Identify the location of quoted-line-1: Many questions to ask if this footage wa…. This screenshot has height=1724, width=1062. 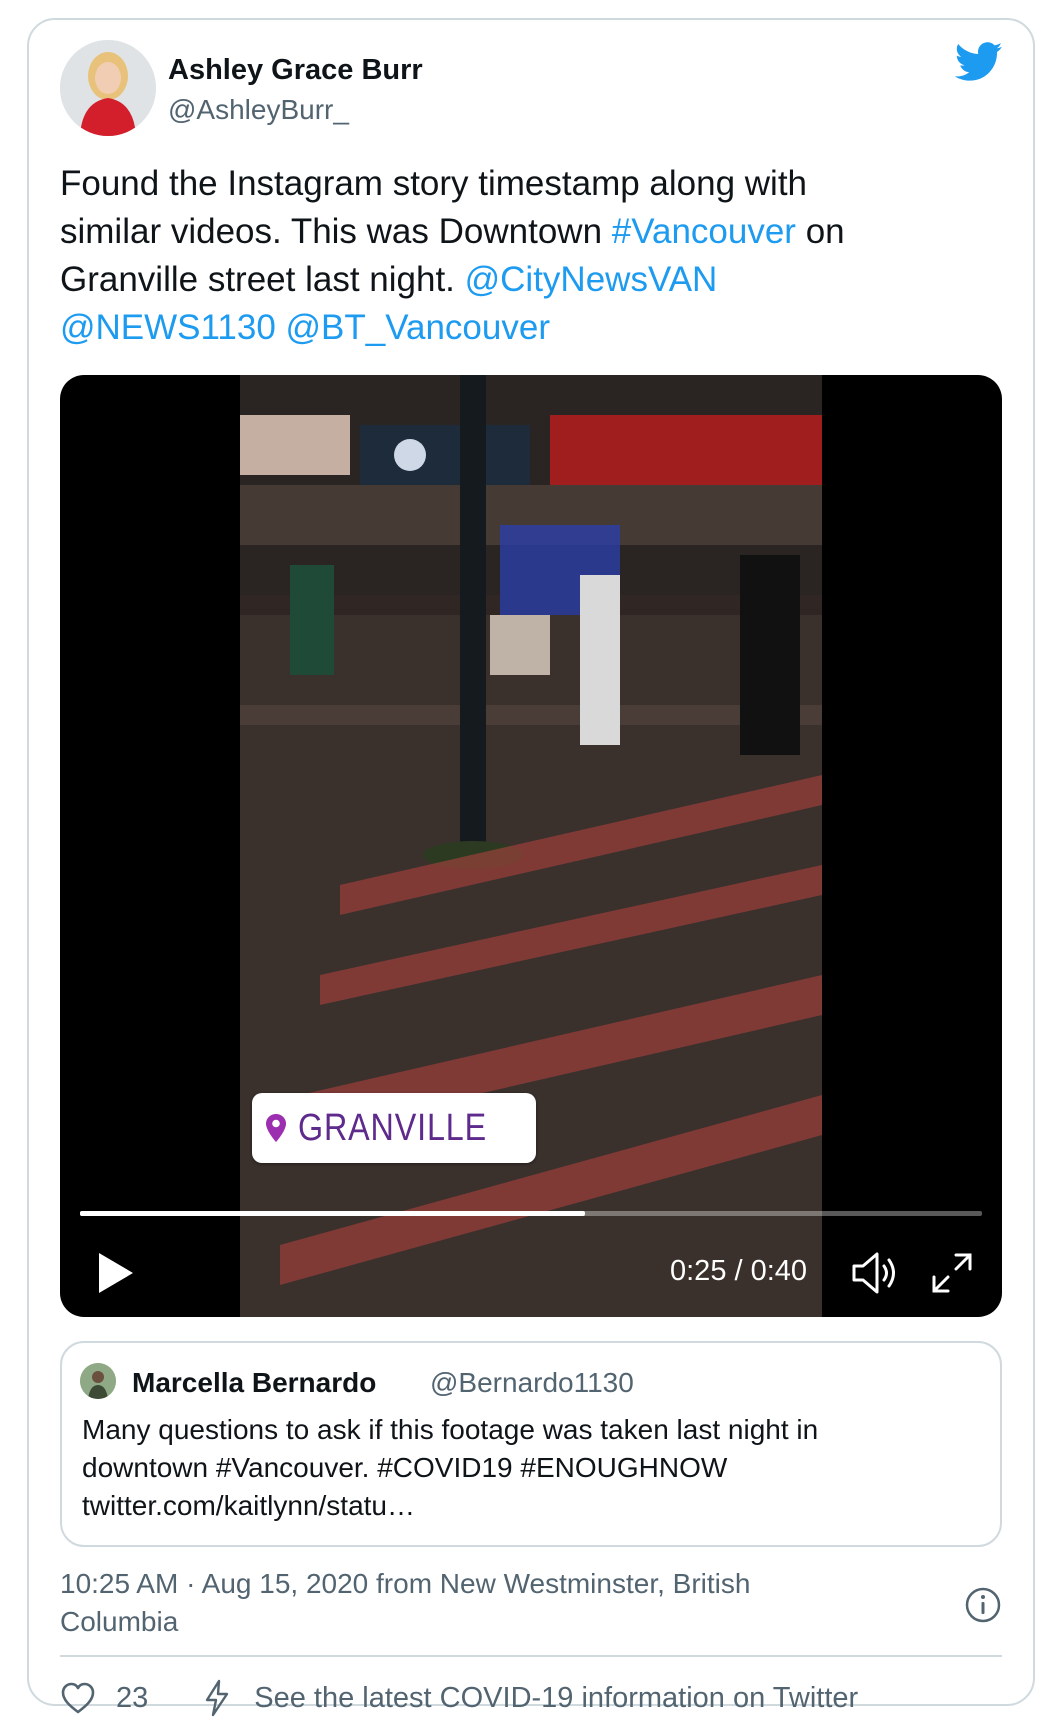
(450, 1429).